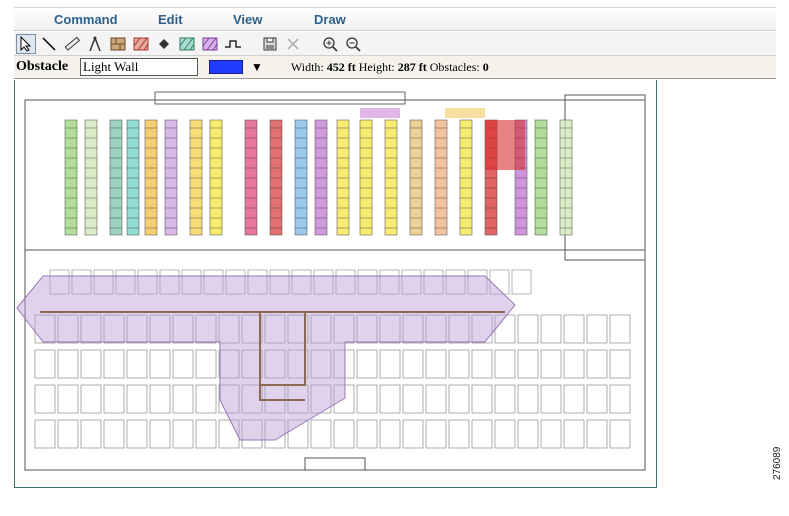 Image resolution: width=789 pixels, height=516 pixels. I want to click on obstacle-type-field: Light Wall, so click(139, 67).